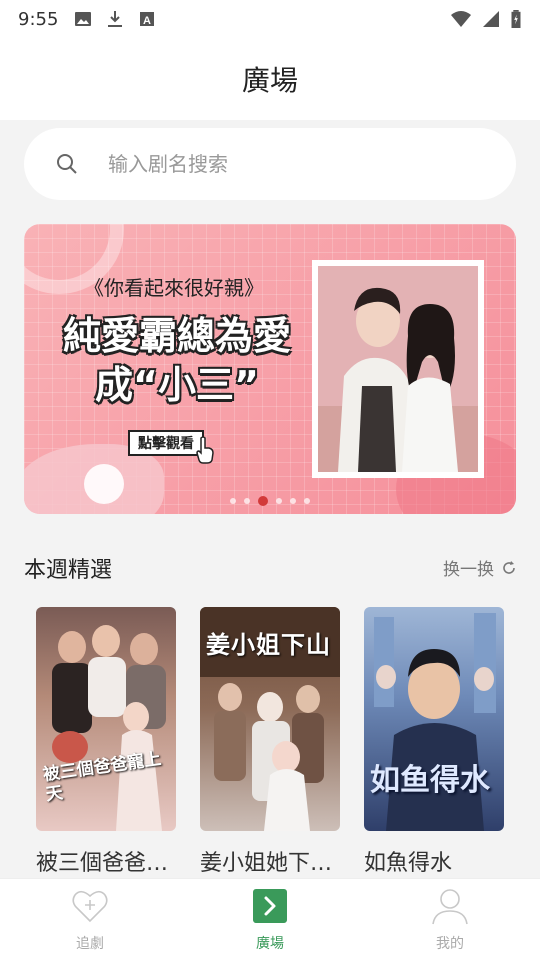  What do you see at coordinates (67, 164) in the screenshot?
I see `search-icon` at bounding box center [67, 164].